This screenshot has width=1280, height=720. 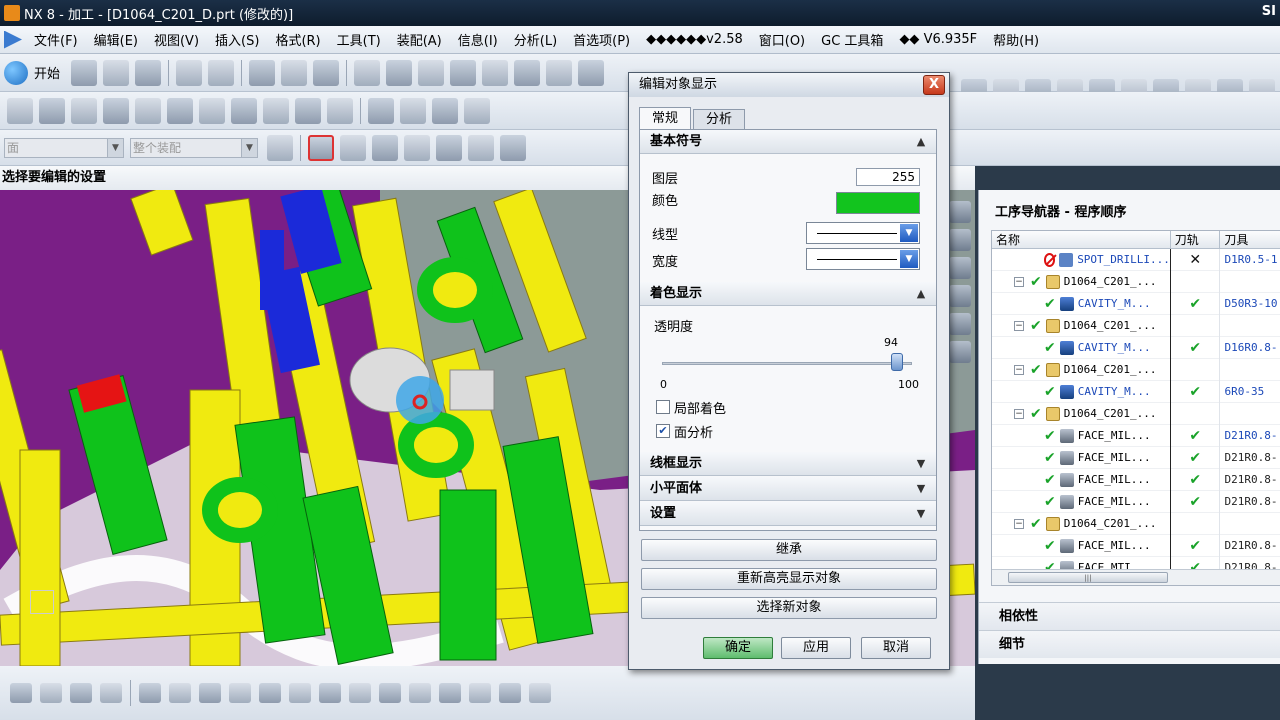 What do you see at coordinates (1196, 239) in the screenshot?
I see `column-toolpath: 刀轨` at bounding box center [1196, 239].